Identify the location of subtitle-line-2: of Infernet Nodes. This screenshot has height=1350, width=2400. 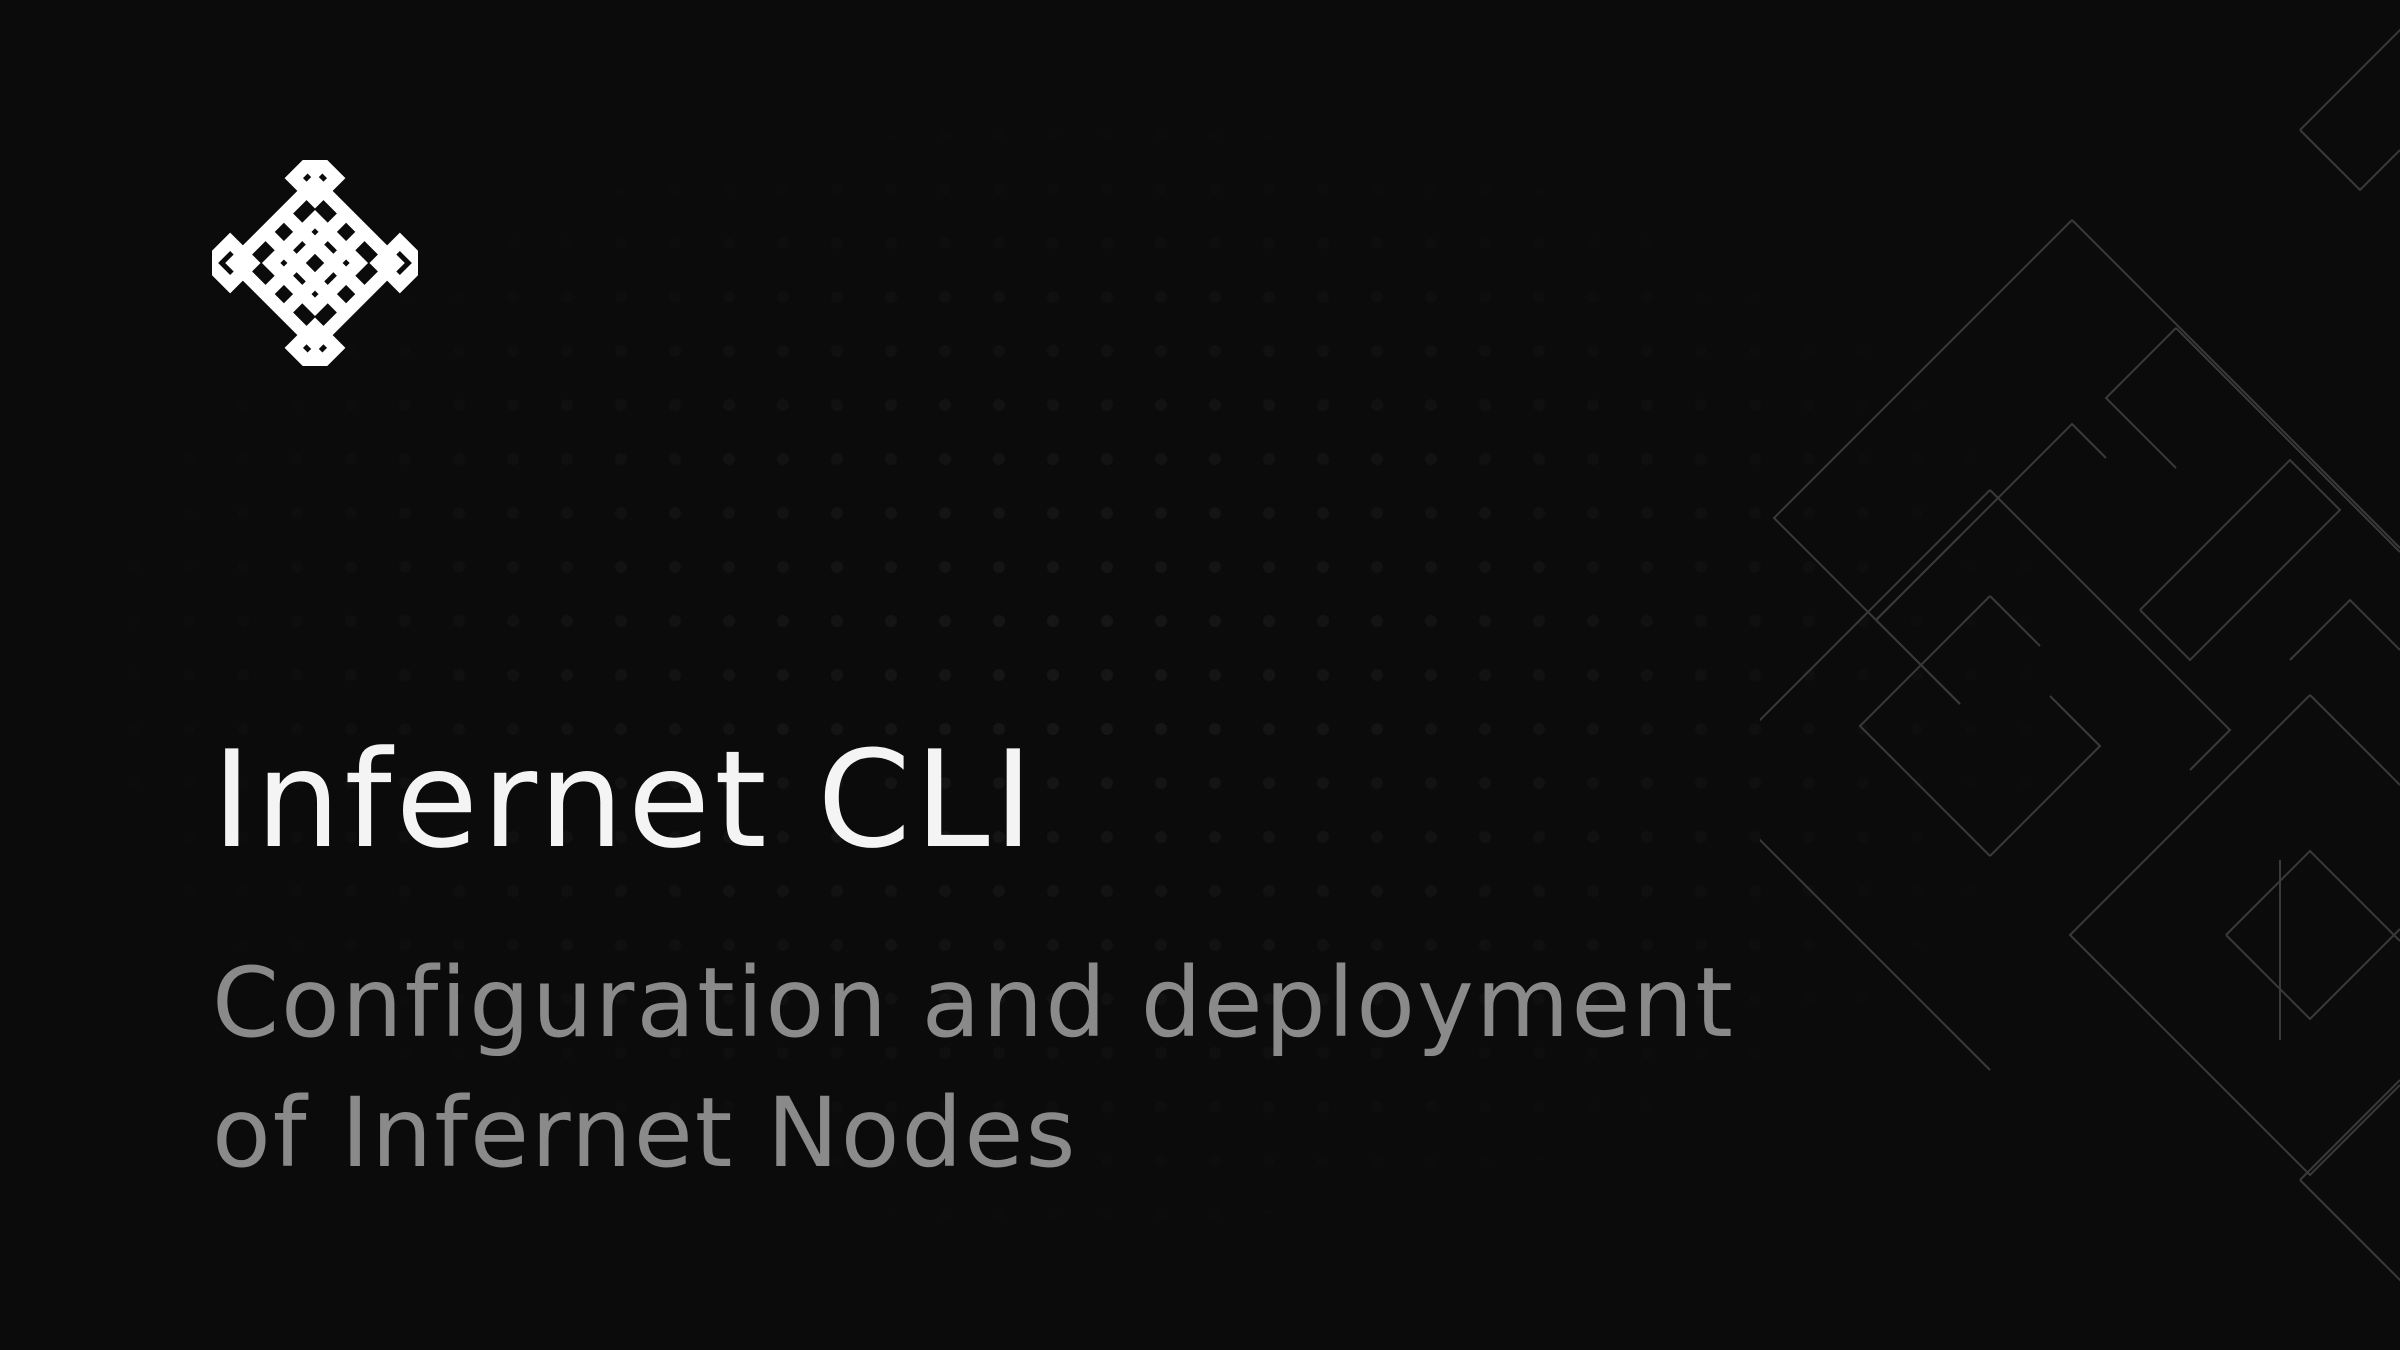
(645, 1133).